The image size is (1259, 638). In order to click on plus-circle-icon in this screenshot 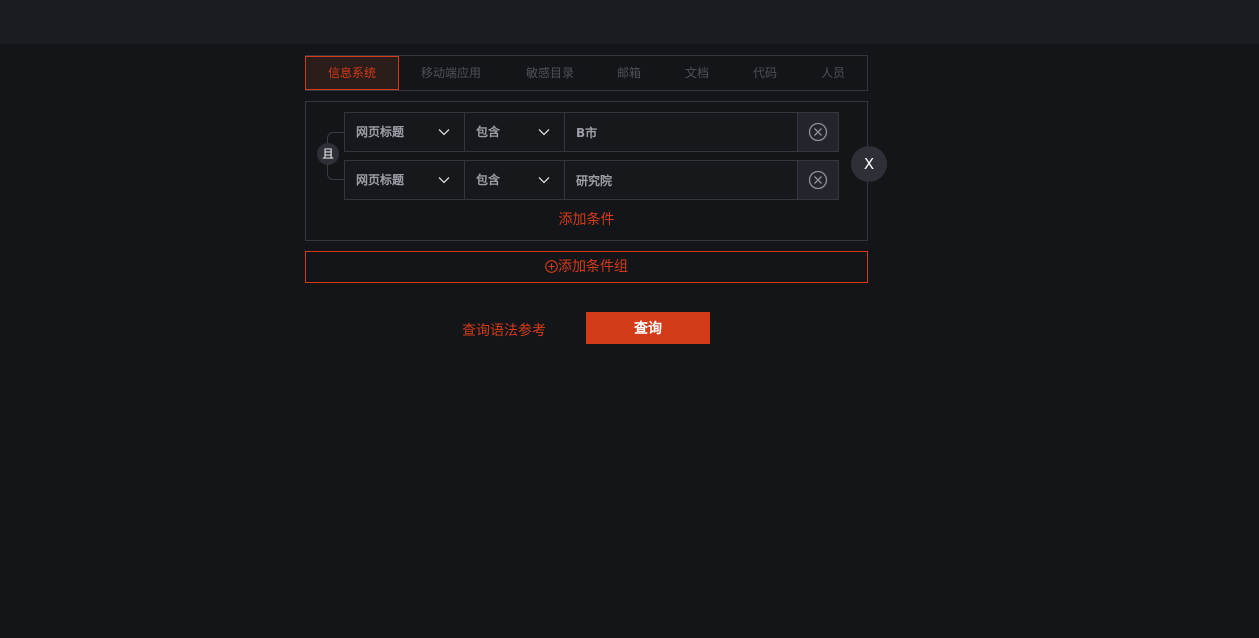, I will do `click(551, 266)`.